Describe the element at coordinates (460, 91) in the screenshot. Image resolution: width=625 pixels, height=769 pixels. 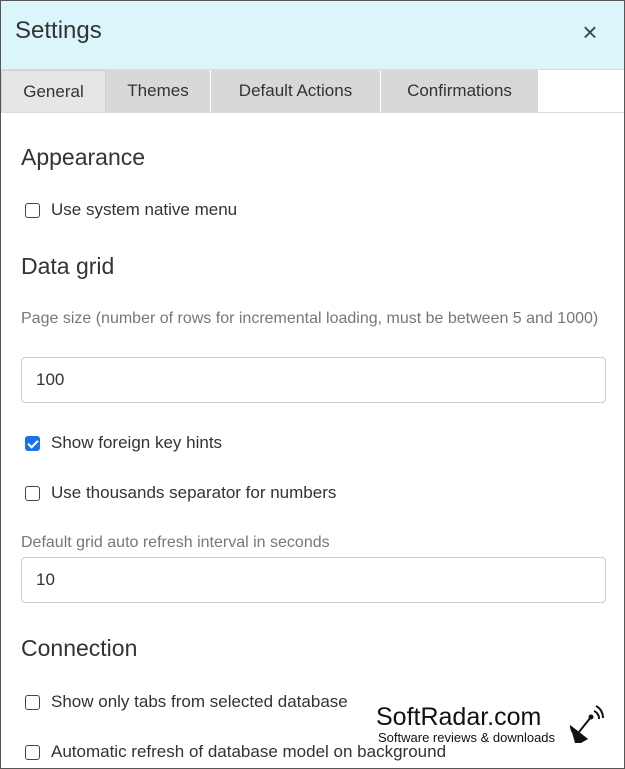
I see `tab-confirmations: Confirmations` at that location.